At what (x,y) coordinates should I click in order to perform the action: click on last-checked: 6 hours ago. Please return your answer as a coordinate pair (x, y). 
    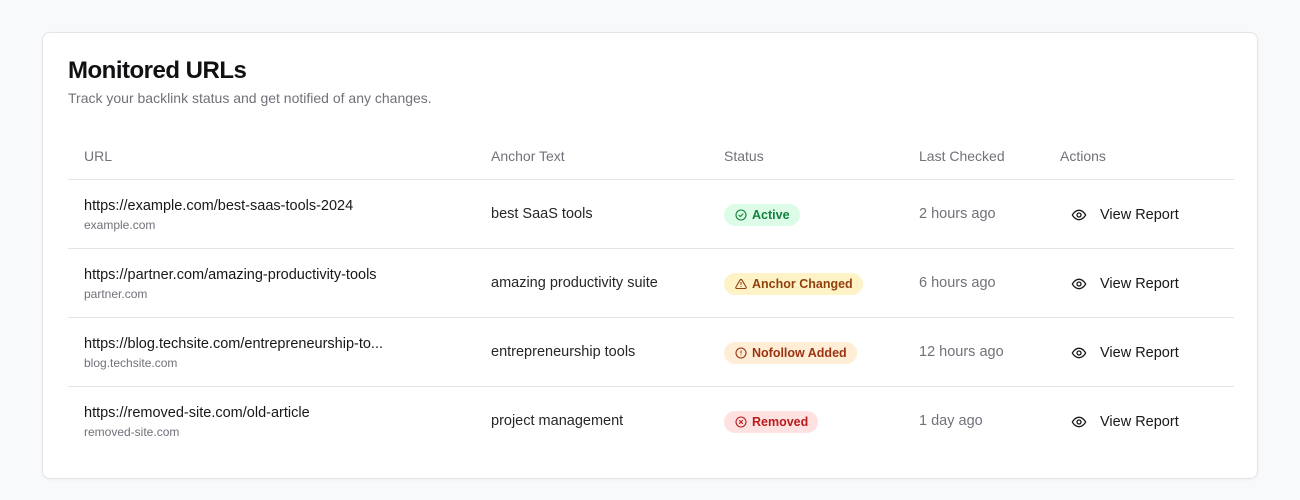
    Looking at the image, I should click on (957, 283).